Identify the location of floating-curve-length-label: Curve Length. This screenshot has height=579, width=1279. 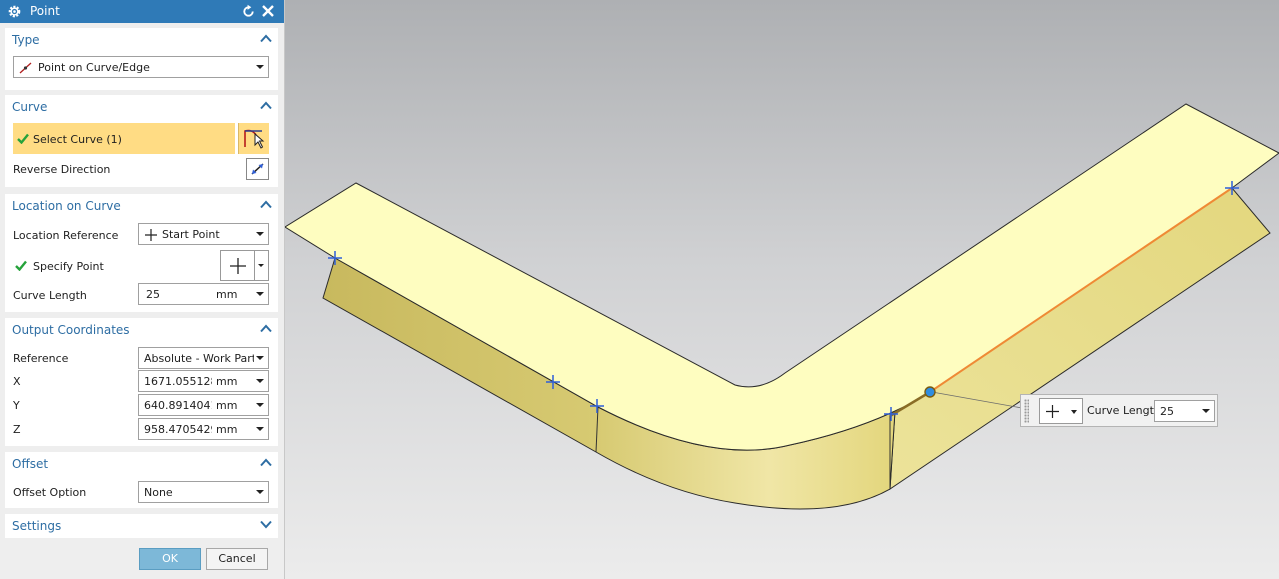
(1124, 410).